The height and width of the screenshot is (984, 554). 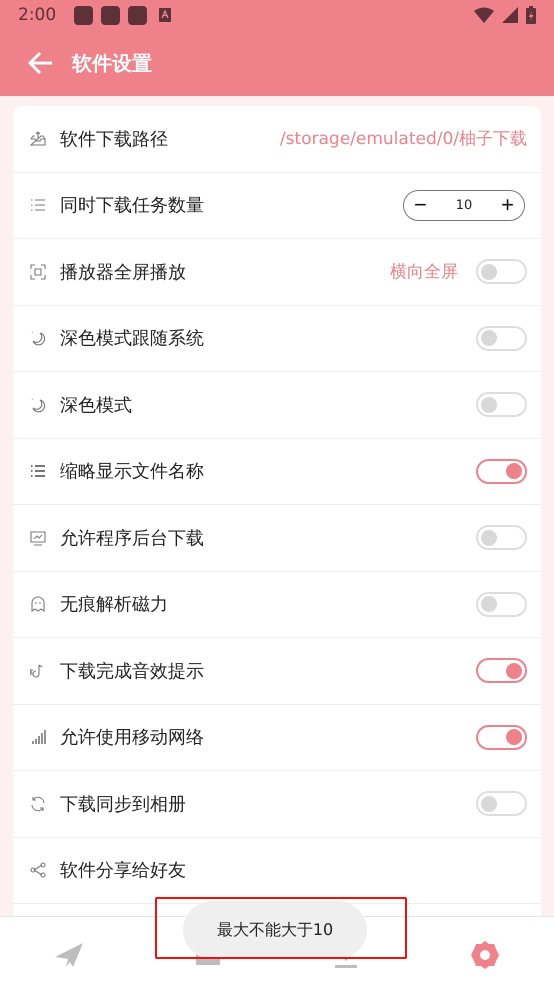 What do you see at coordinates (38, 804) in the screenshot?
I see `refresh-icon` at bounding box center [38, 804].